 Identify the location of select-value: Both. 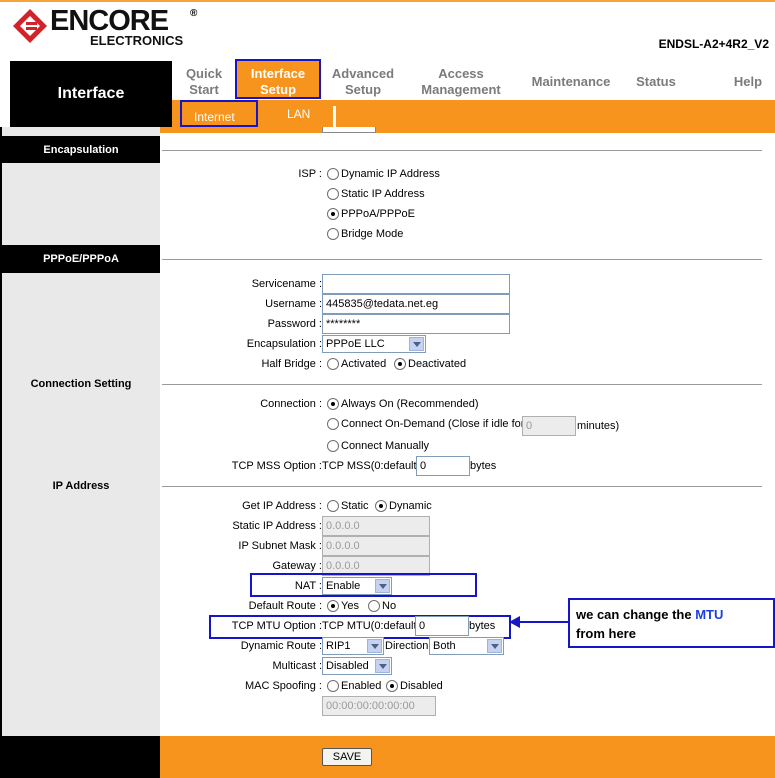
(444, 646).